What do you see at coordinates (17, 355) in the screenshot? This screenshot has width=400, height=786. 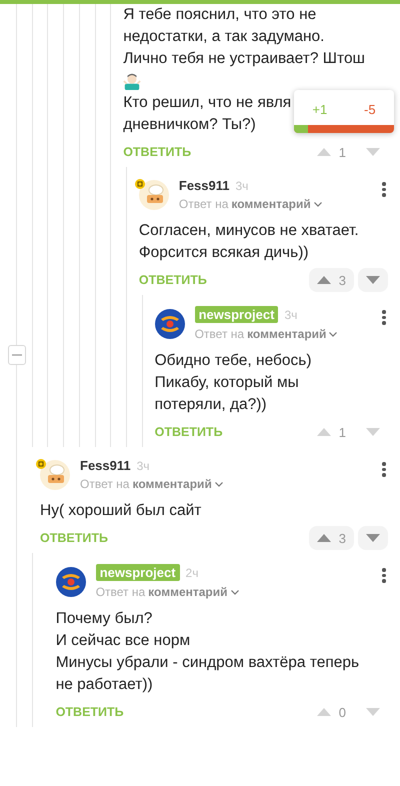 I see `collapse-button` at bounding box center [17, 355].